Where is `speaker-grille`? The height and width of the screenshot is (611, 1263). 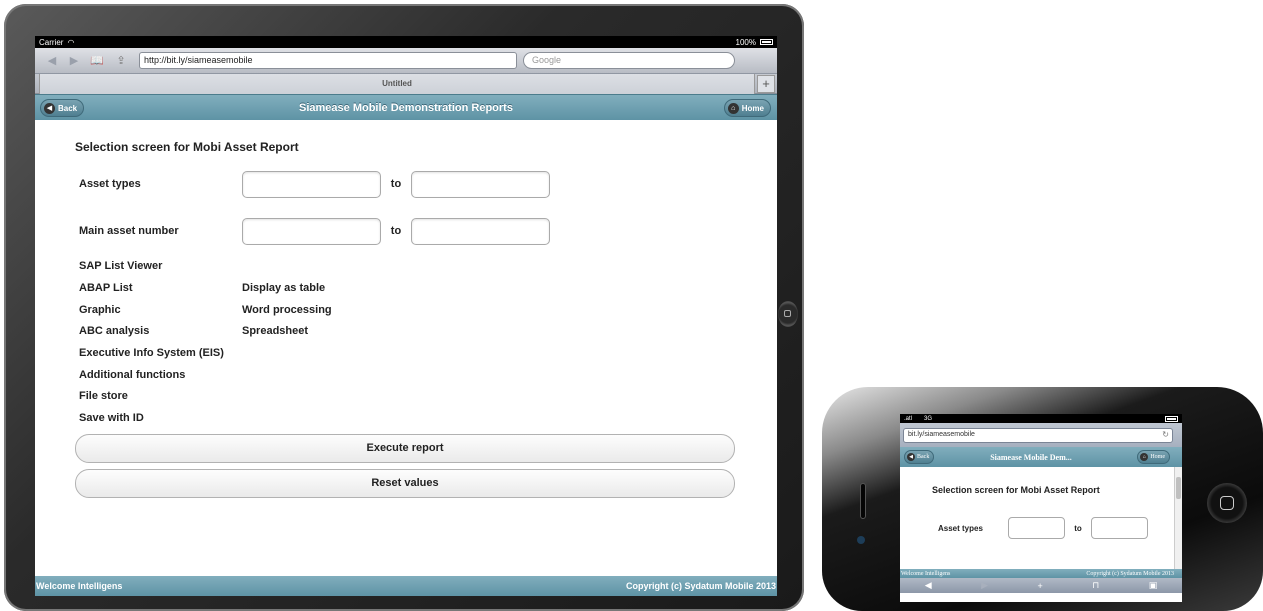
speaker-grille is located at coordinates (863, 501).